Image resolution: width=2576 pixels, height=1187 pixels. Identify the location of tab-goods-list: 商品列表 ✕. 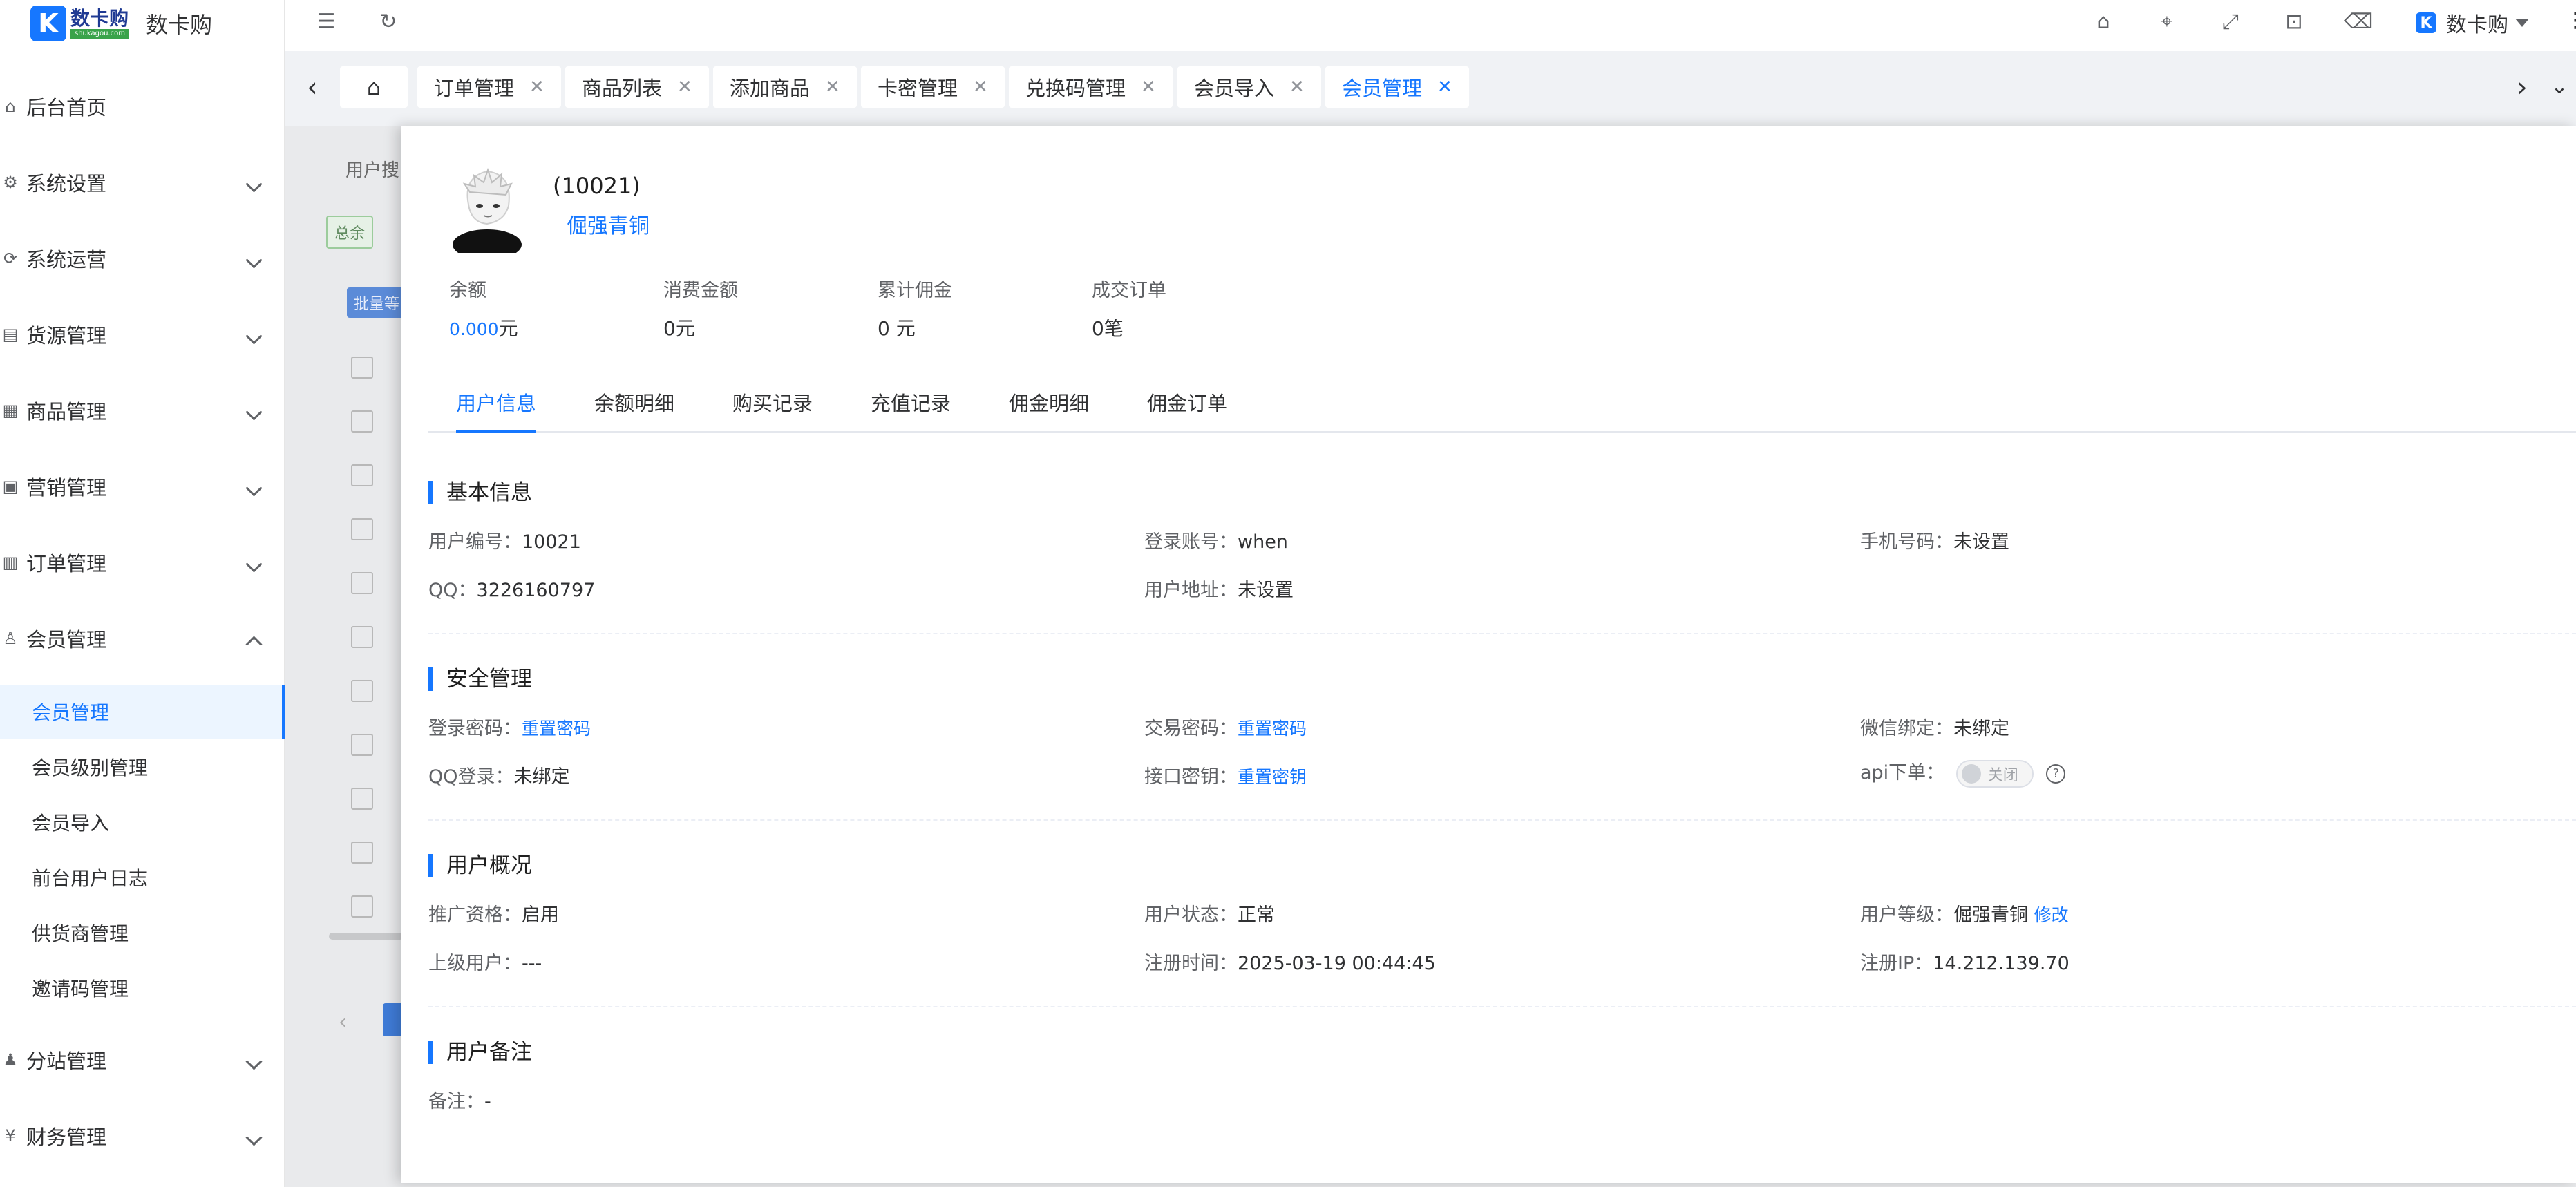
(637, 87).